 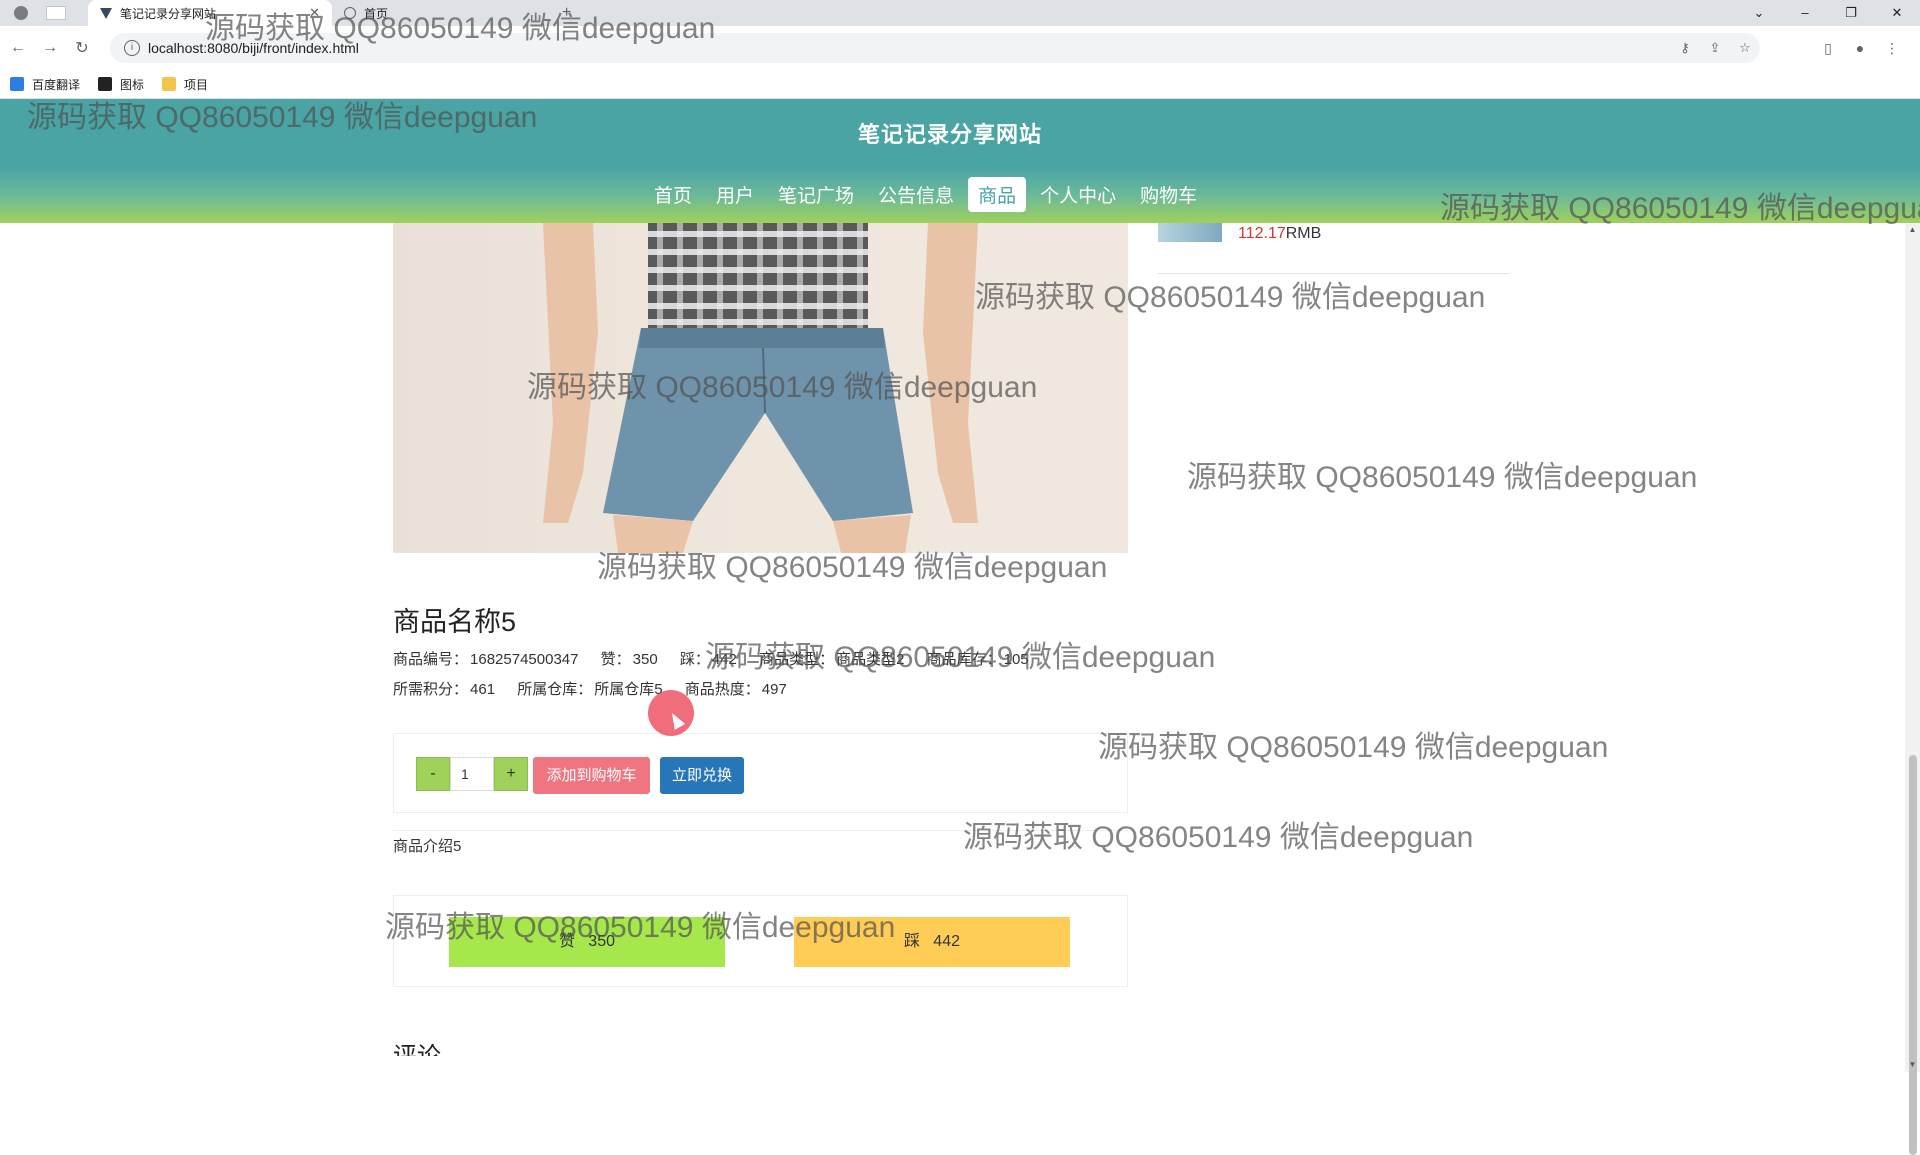 I want to click on site-header: 笔记记录分享网站 首页 用户 笔记广场 公告信息 商品 个人中心 购物车, so click(x=960, y=161).